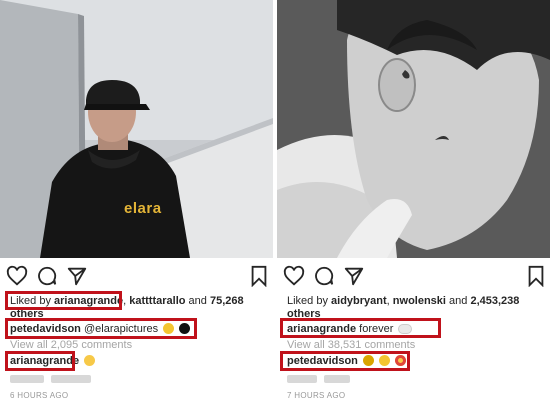 Image resolution: width=550 pixels, height=405 pixels. Describe the element at coordinates (494, 301) in the screenshot. I see `likes-count: 2,453,238` at that location.